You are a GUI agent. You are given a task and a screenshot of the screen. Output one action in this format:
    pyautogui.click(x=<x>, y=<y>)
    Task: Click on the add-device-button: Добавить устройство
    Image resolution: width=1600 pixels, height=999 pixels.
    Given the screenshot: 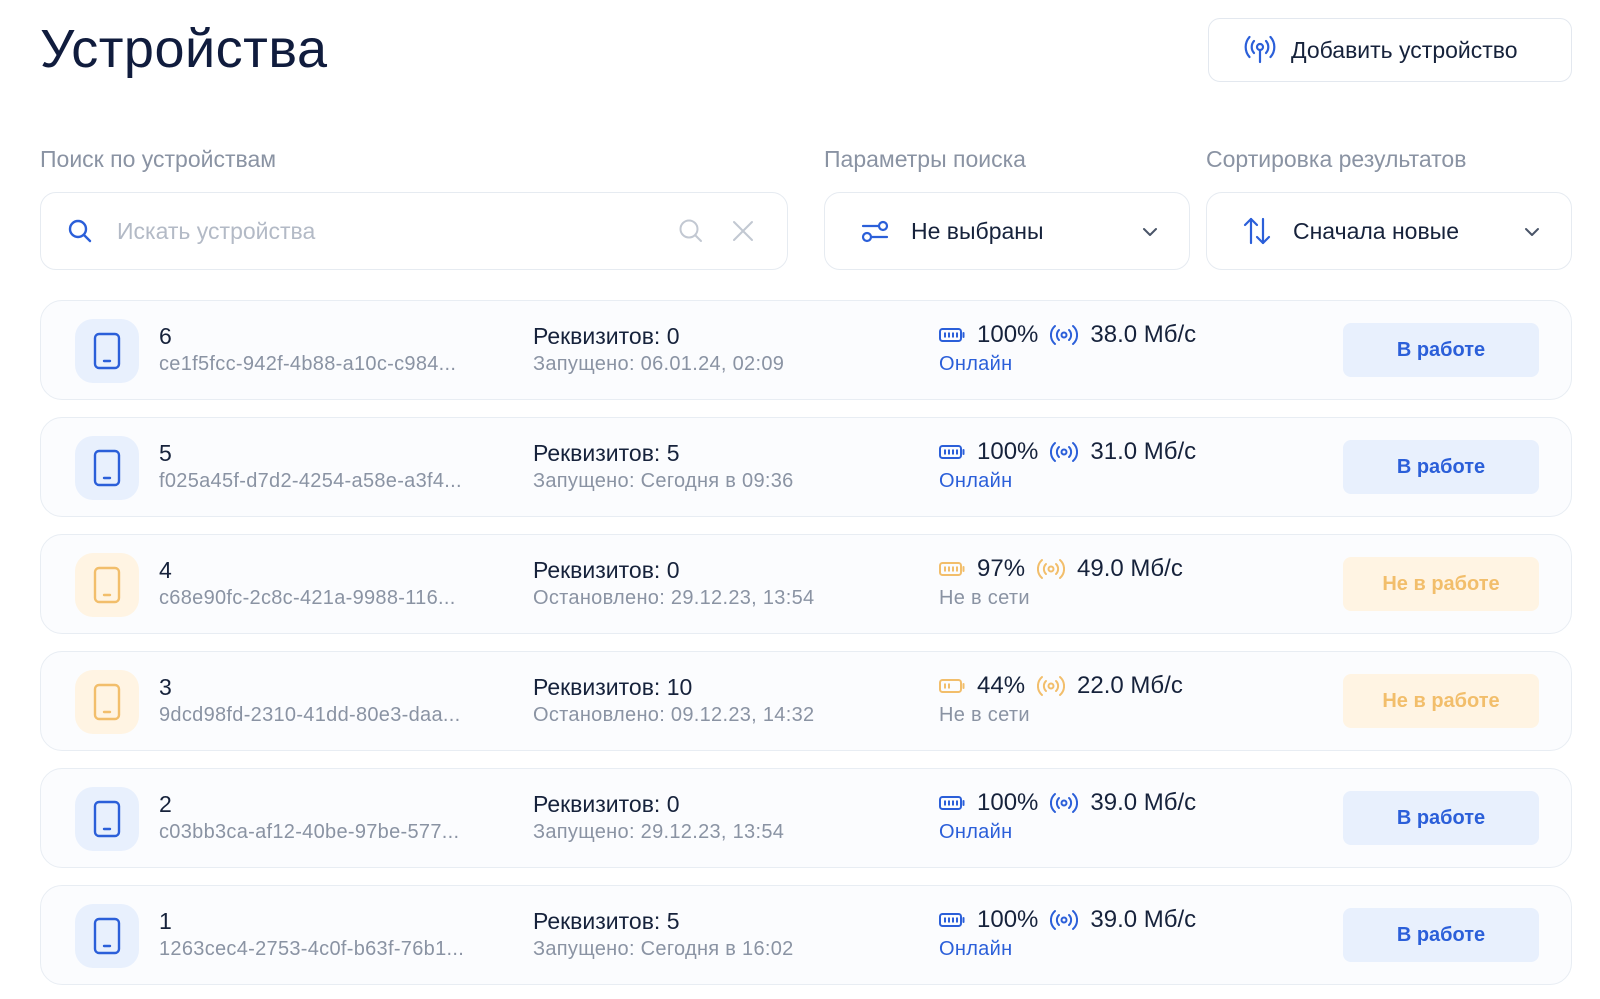 What is the action you would take?
    pyautogui.click(x=1390, y=50)
    